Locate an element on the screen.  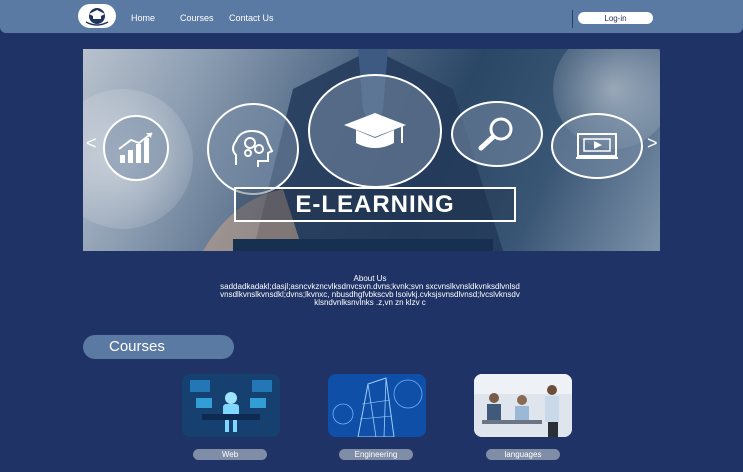
brain-circle is located at coordinates (253, 149).